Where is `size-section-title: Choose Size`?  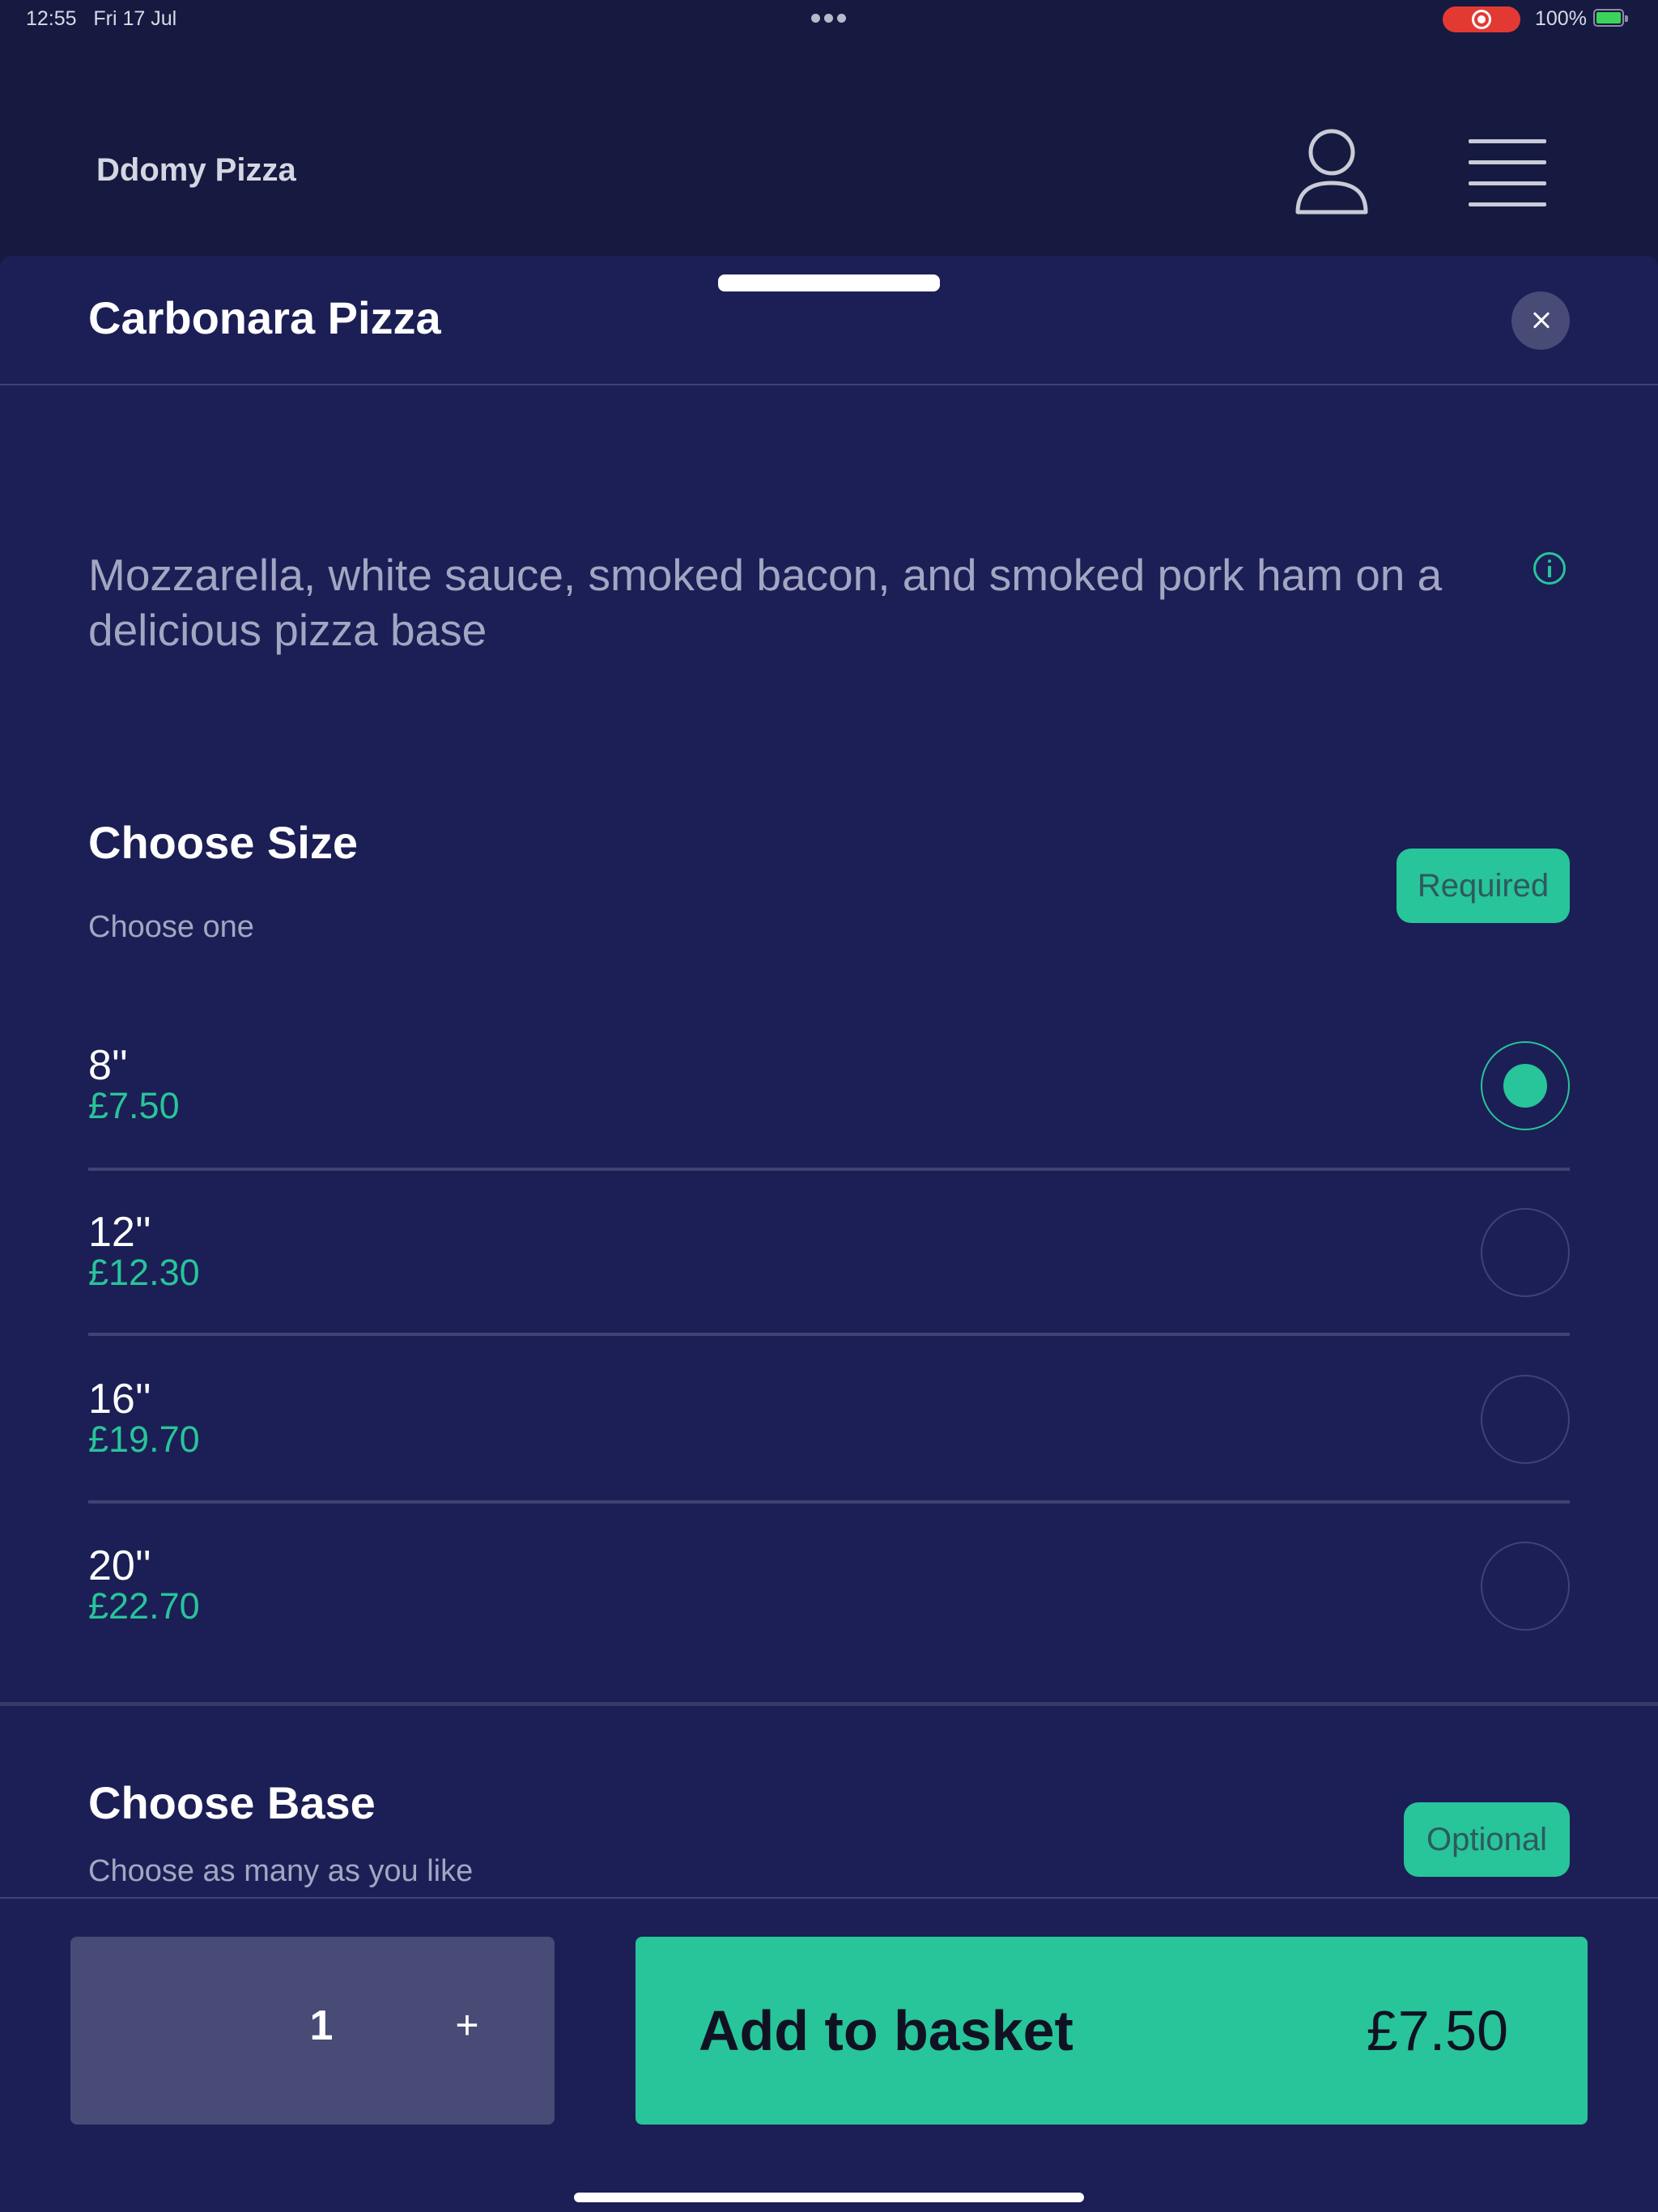 size-section-title: Choose Size is located at coordinates (223, 843).